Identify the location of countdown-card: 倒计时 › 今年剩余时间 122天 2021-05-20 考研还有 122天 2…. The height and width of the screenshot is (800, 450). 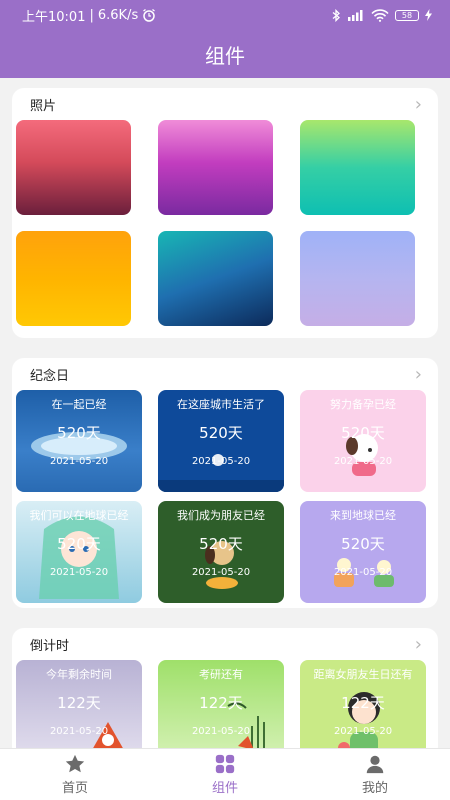
(225, 688).